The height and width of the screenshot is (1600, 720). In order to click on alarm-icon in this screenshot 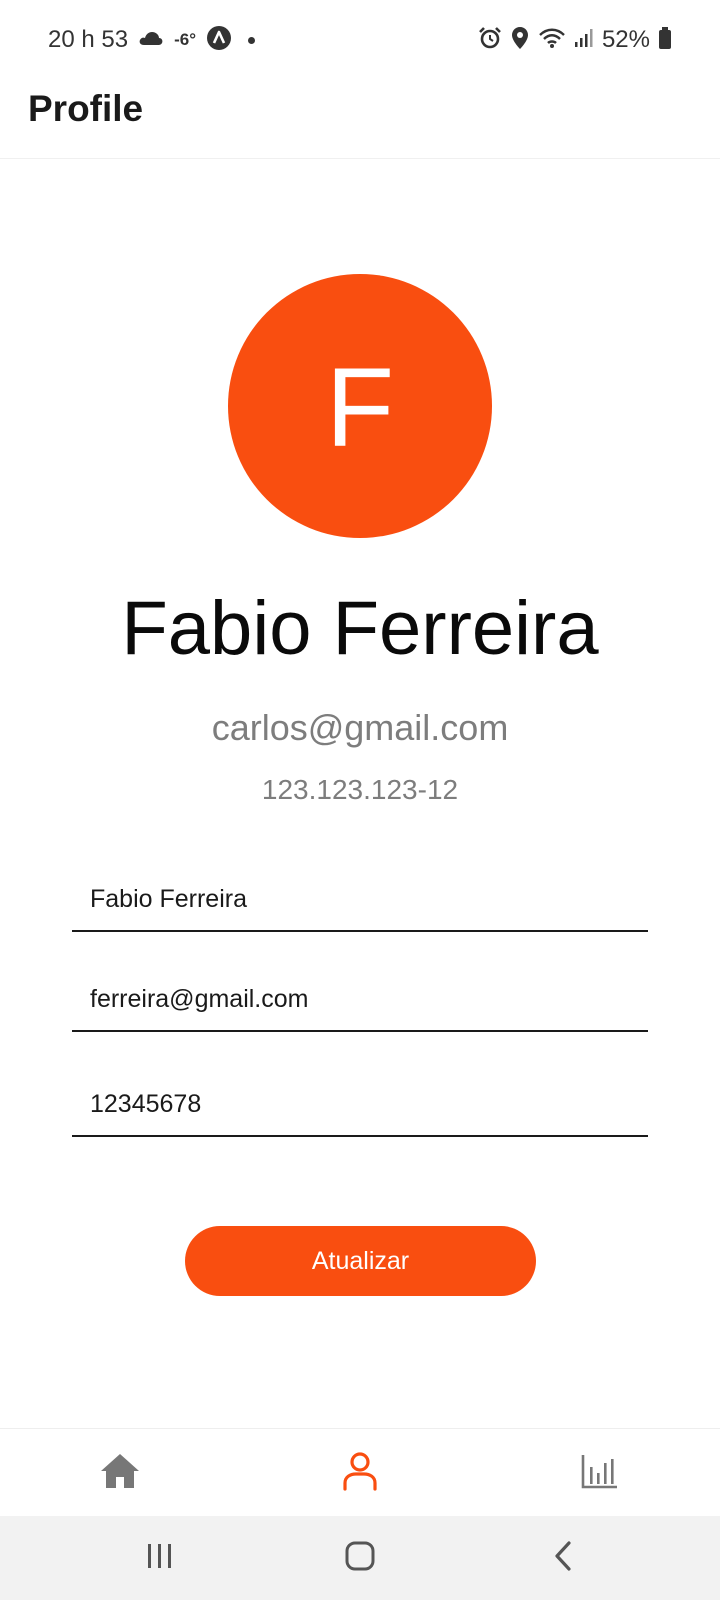, I will do `click(490, 40)`.